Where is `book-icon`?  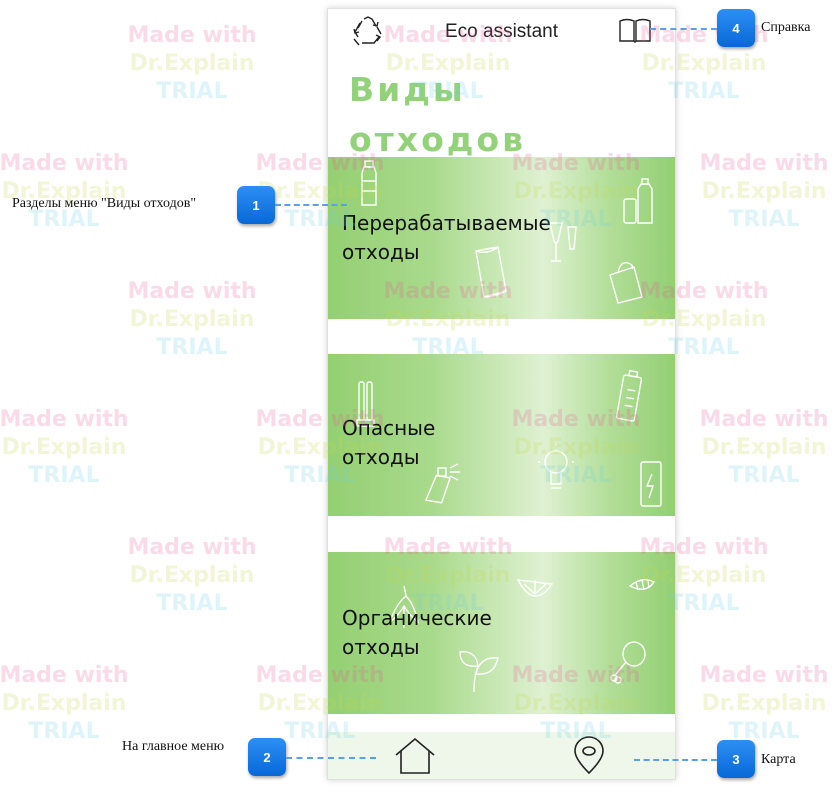
book-icon is located at coordinates (635, 31).